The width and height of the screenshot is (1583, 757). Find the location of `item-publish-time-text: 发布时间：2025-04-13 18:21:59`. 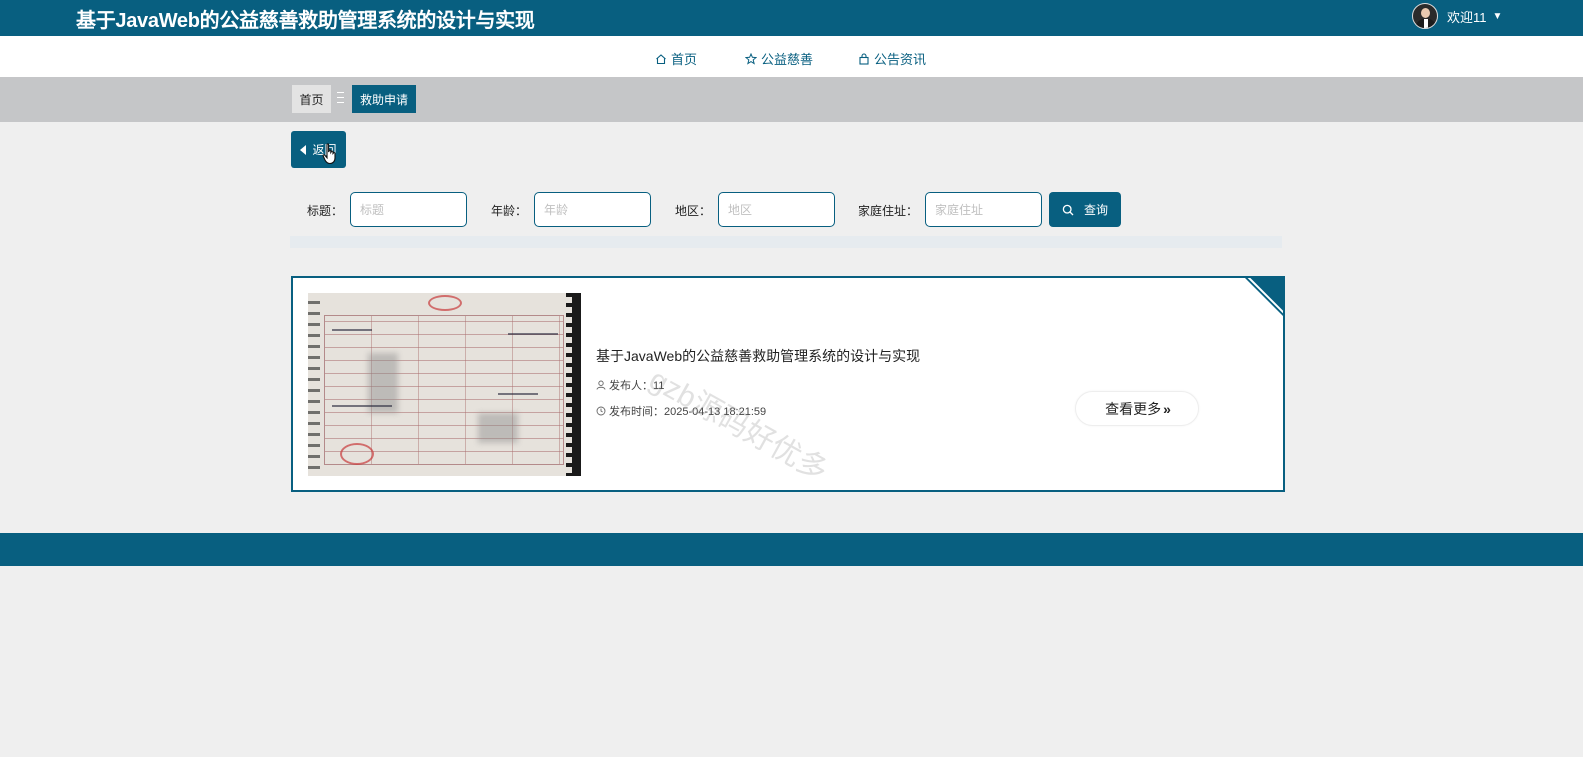

item-publish-time-text: 发布时间：2025-04-13 18:21:59 is located at coordinates (688, 412).